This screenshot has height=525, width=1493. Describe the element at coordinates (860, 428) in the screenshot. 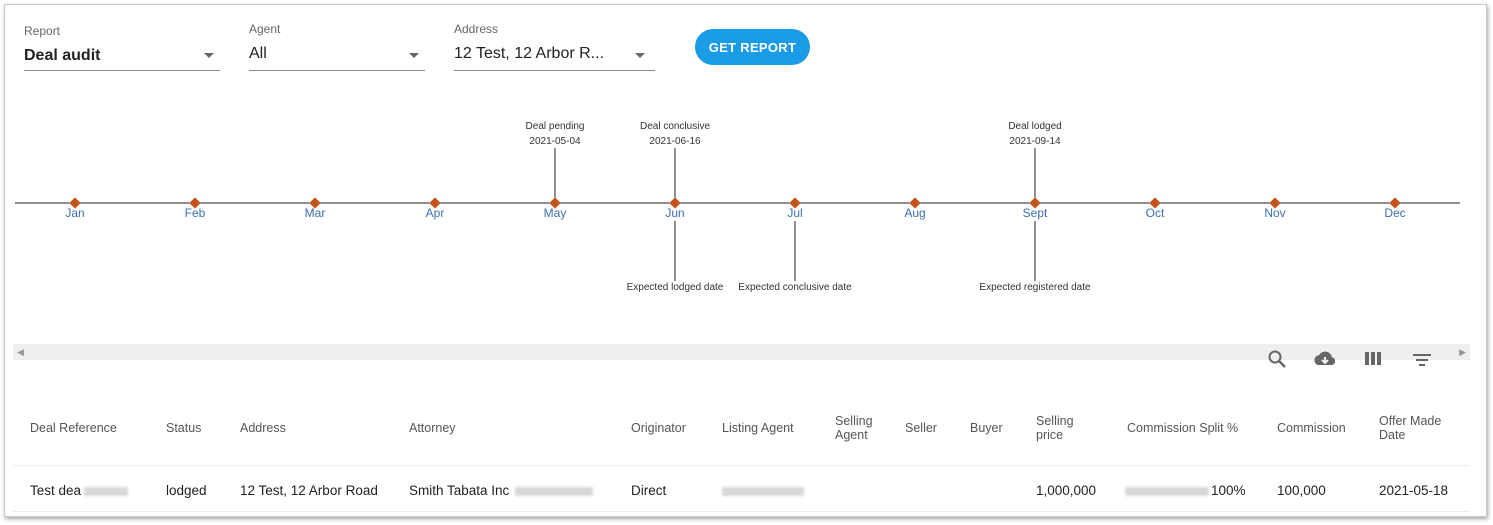

I see `col-selling-agent: Selling Agent` at that location.